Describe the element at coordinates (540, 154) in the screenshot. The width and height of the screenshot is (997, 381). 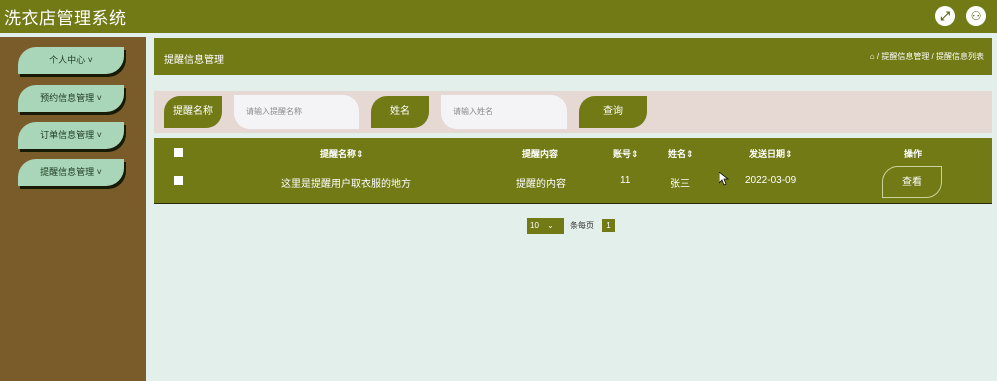
I see `column-header-content: 提醒内容` at that location.